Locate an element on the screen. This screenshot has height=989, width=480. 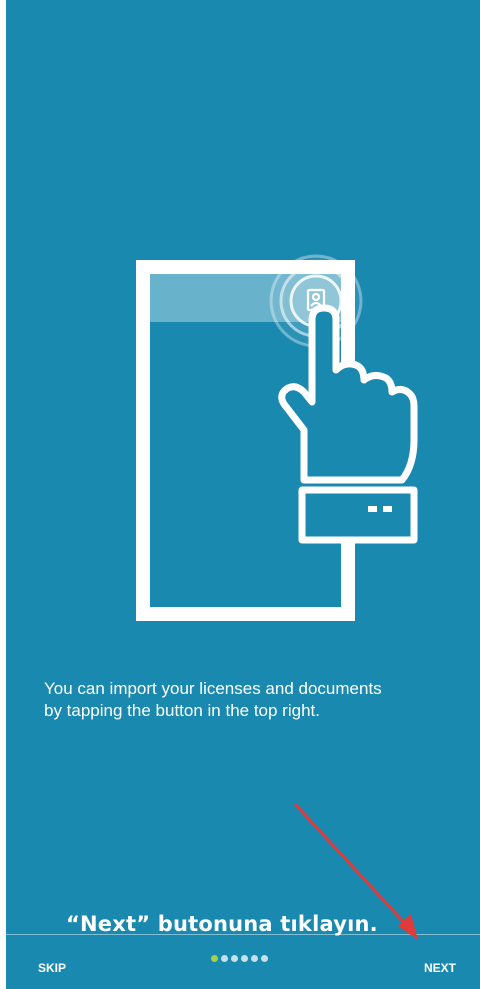
page-dot-active is located at coordinates (214, 958).